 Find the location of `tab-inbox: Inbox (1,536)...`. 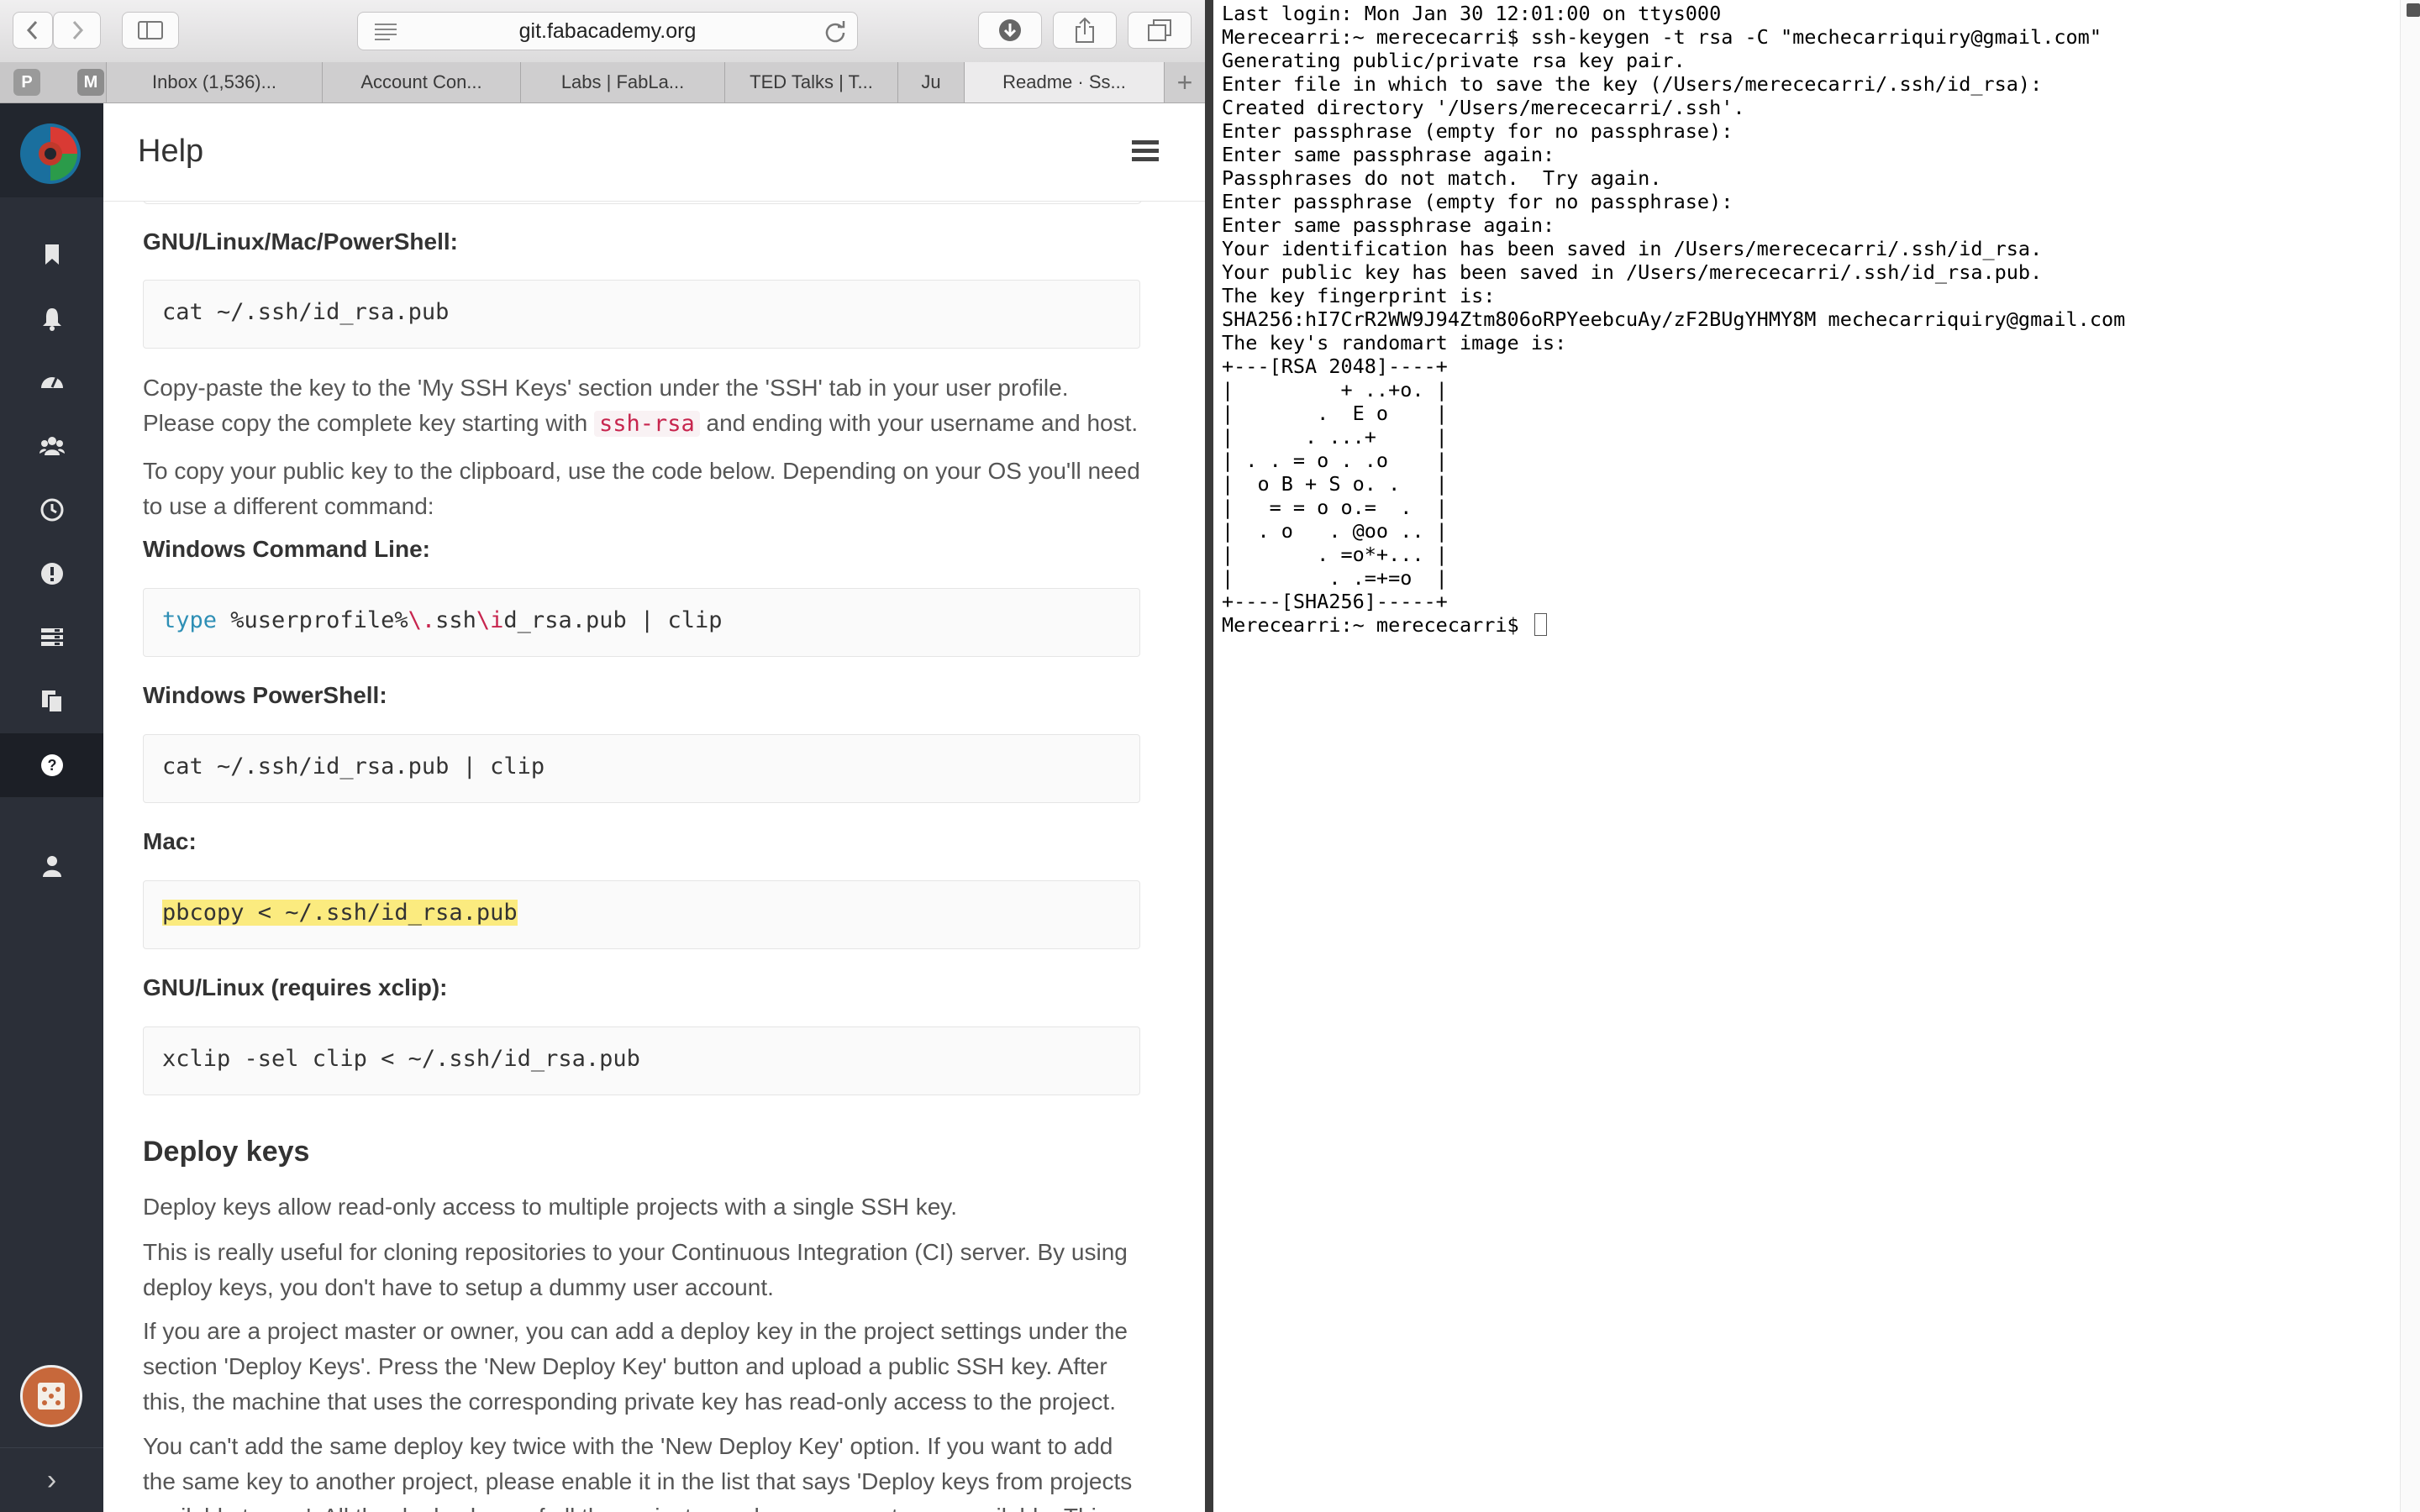

tab-inbox: Inbox (1,536)... is located at coordinates (214, 82).